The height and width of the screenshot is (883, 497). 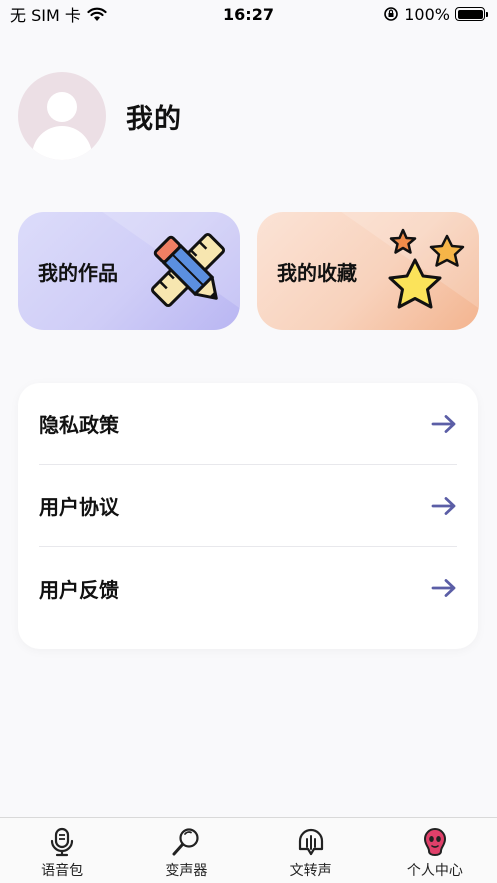 I want to click on profile-header: 我的, so click(x=100, y=116).